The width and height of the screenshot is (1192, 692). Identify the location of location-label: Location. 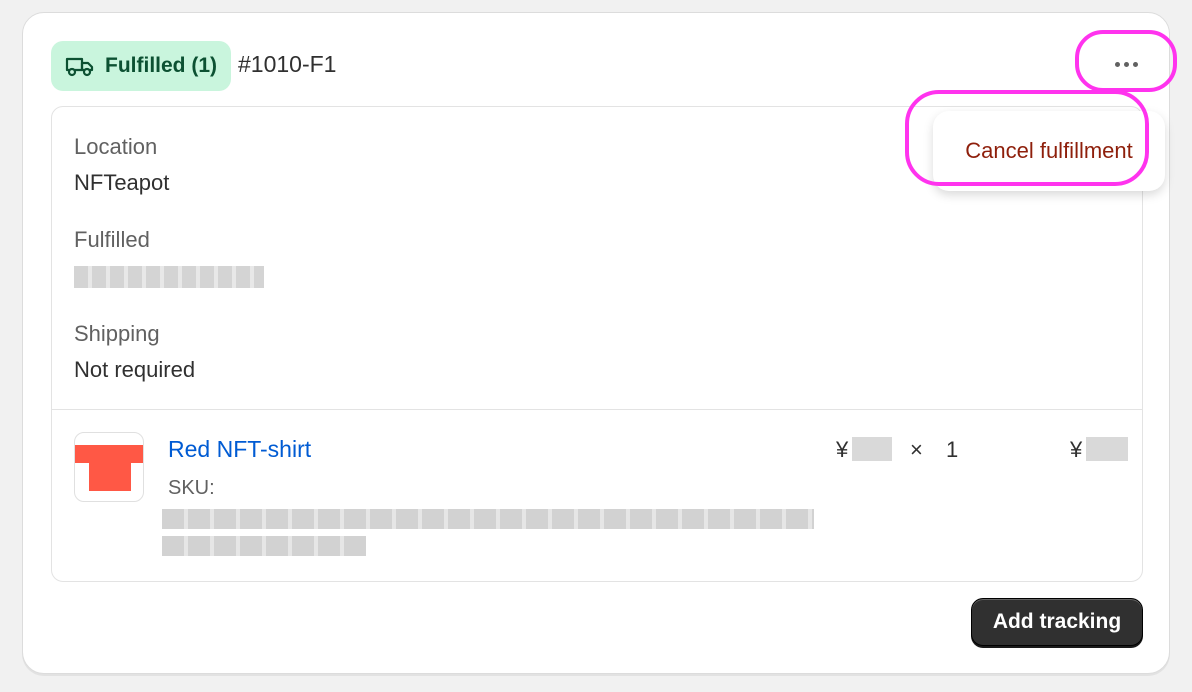
(116, 146).